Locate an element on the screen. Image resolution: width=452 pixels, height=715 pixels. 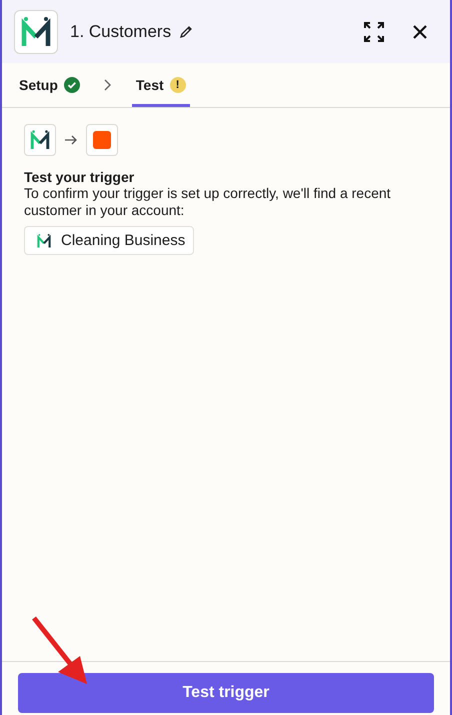
warning-badge: ! is located at coordinates (178, 85).